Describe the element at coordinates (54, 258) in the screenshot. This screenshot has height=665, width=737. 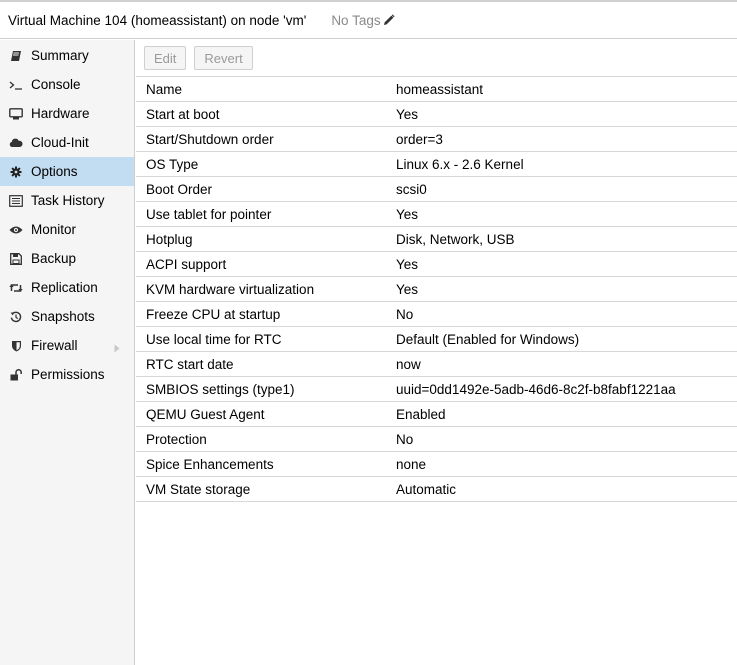
I see `sidebar-item-label: Backup` at that location.